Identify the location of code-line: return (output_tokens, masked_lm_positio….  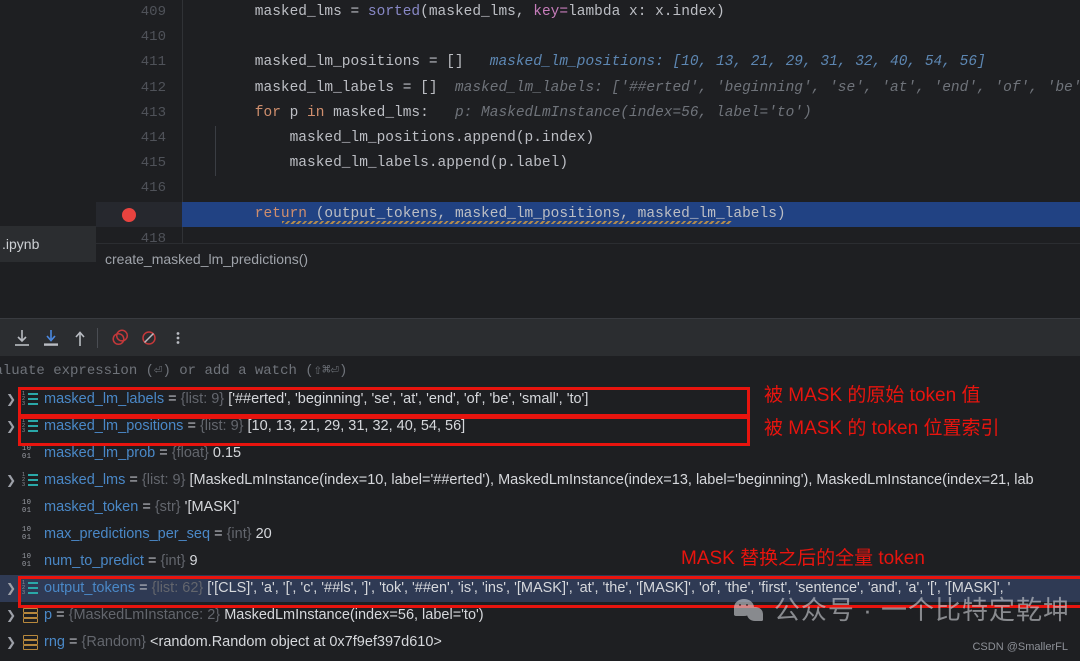
(631, 214).